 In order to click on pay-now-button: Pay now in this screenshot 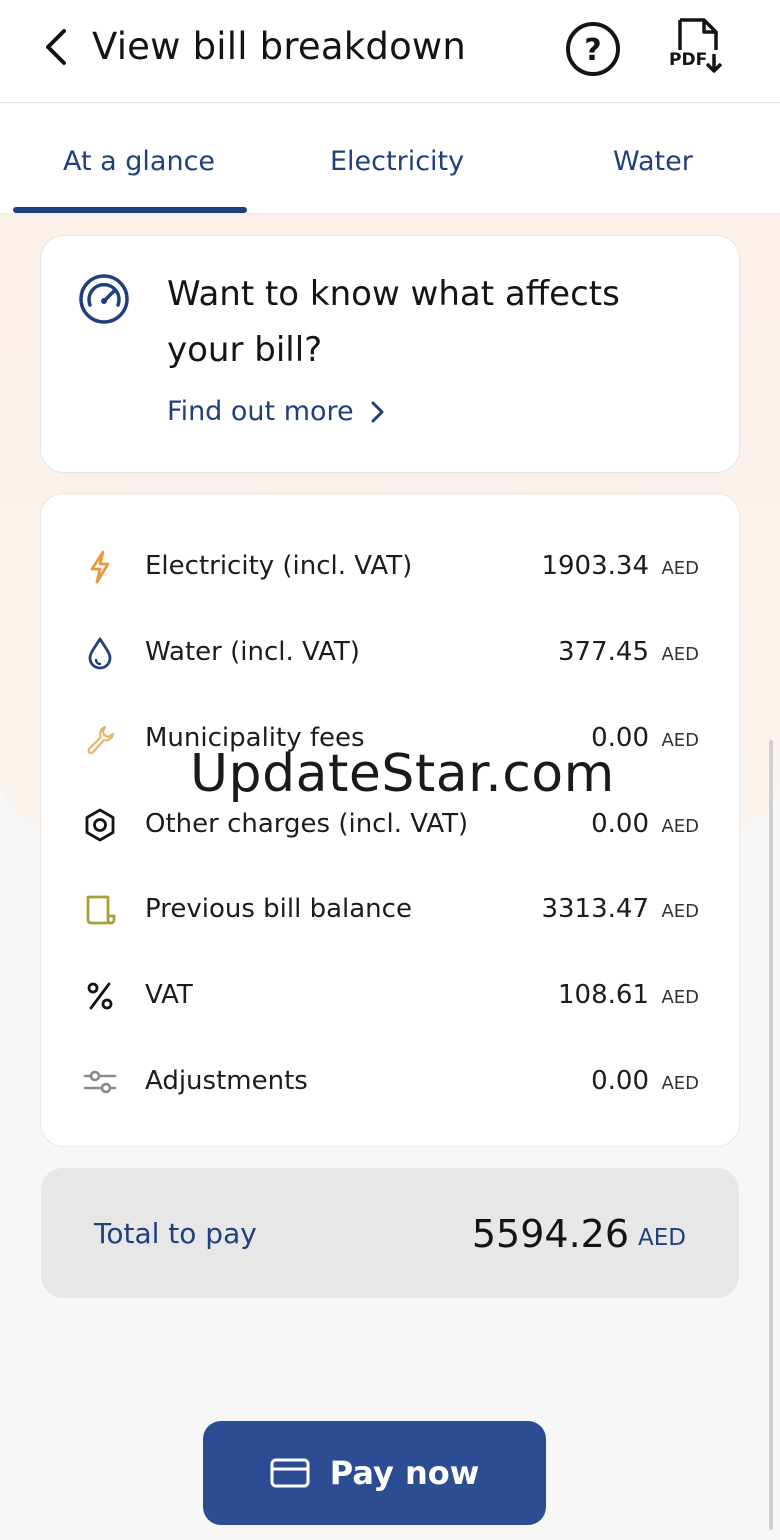, I will do `click(374, 1473)`.